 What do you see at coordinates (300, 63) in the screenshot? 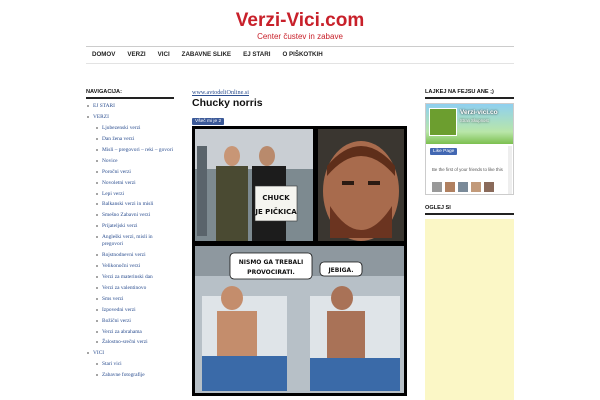
I see `nav-divider-bottom` at bounding box center [300, 63].